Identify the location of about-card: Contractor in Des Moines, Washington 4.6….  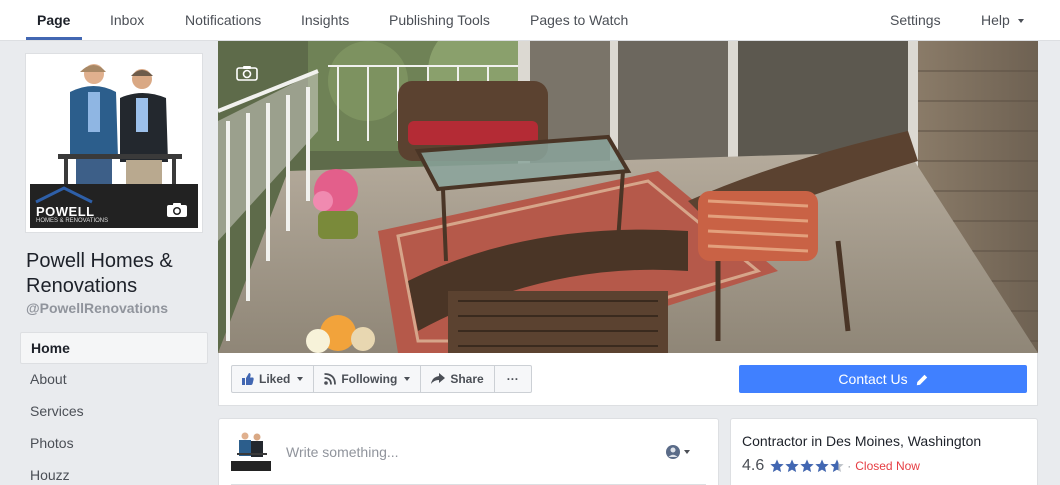
(884, 451).